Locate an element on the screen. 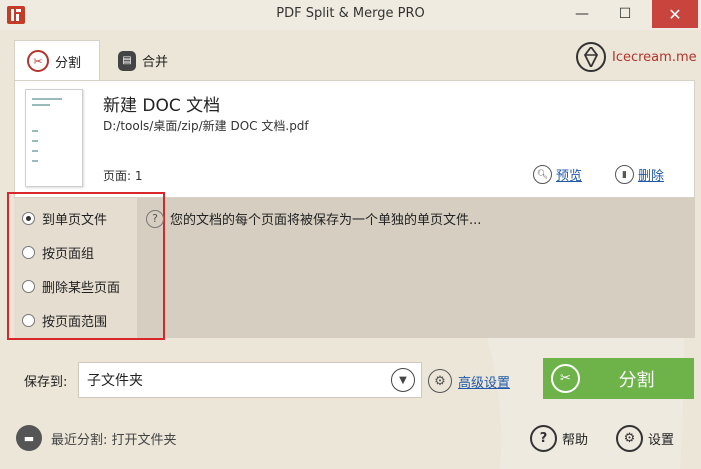 Image resolution: width=701 pixels, height=469 pixels. preview-button: 🔍︎ 预览 is located at coordinates (557, 174).